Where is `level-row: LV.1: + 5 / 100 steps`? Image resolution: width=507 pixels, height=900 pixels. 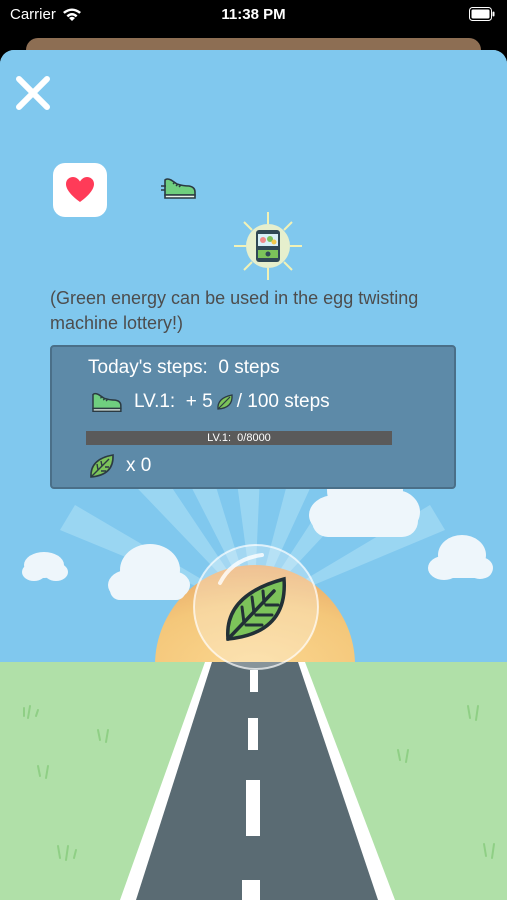
level-row: LV.1: + 5 / 100 steps is located at coordinates (209, 402).